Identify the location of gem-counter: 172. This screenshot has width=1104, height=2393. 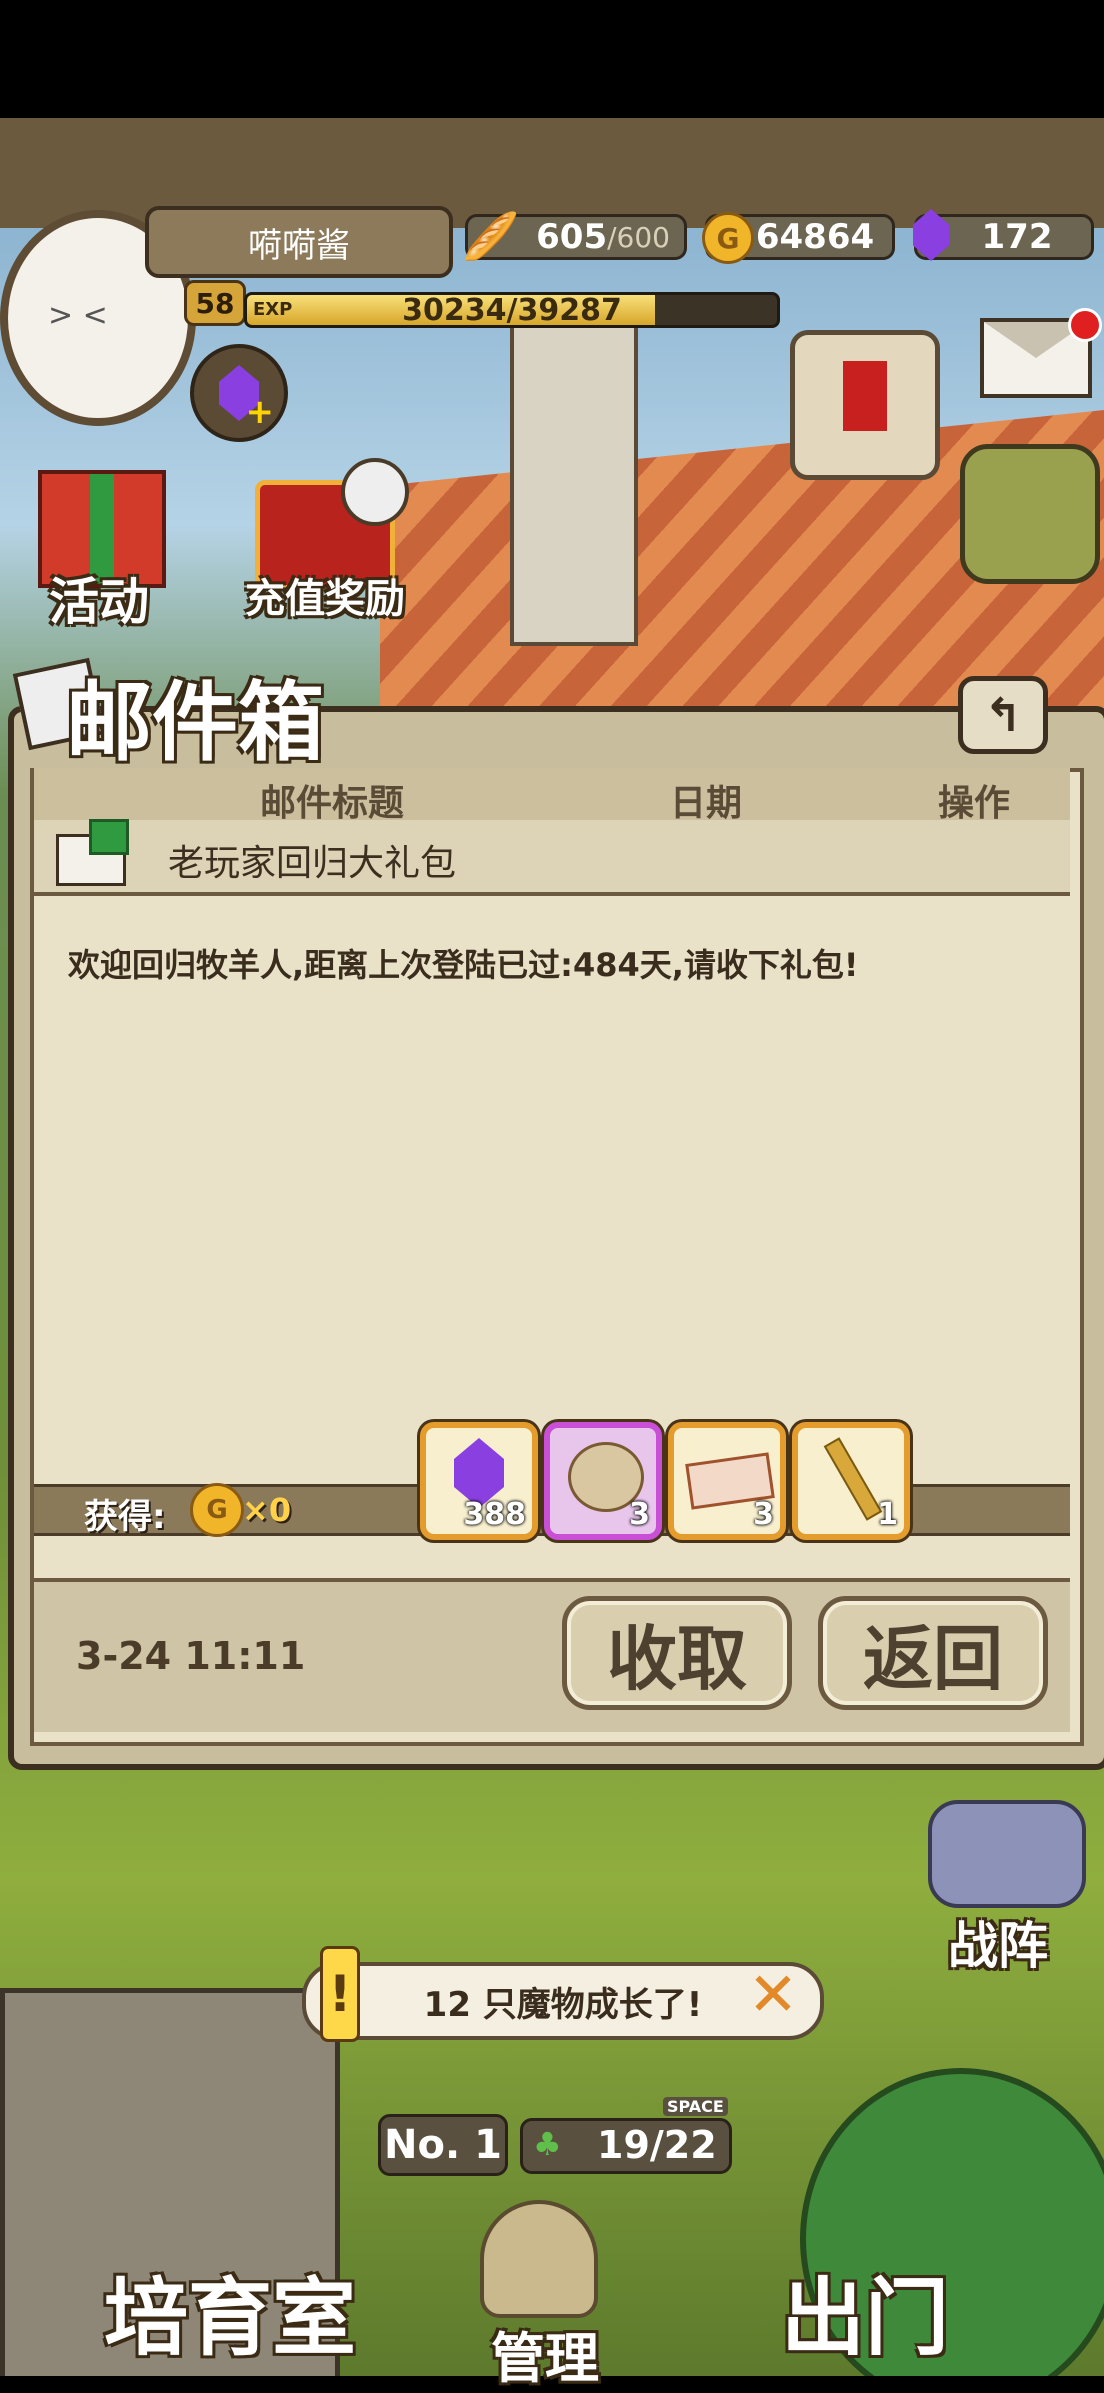
(1003, 235).